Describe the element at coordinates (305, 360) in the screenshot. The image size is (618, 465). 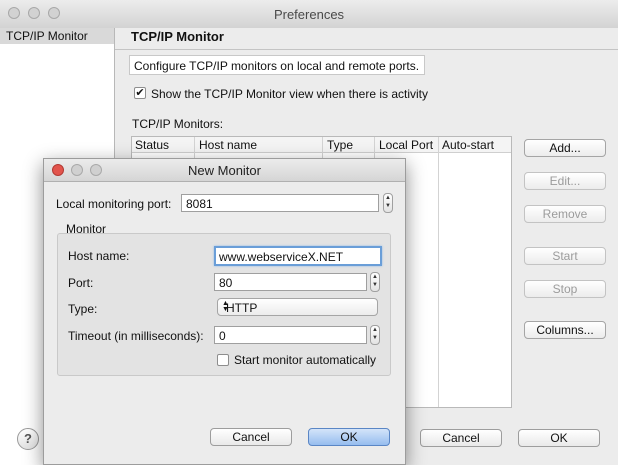
I see `auto-start-label: Start monitor automatically` at that location.